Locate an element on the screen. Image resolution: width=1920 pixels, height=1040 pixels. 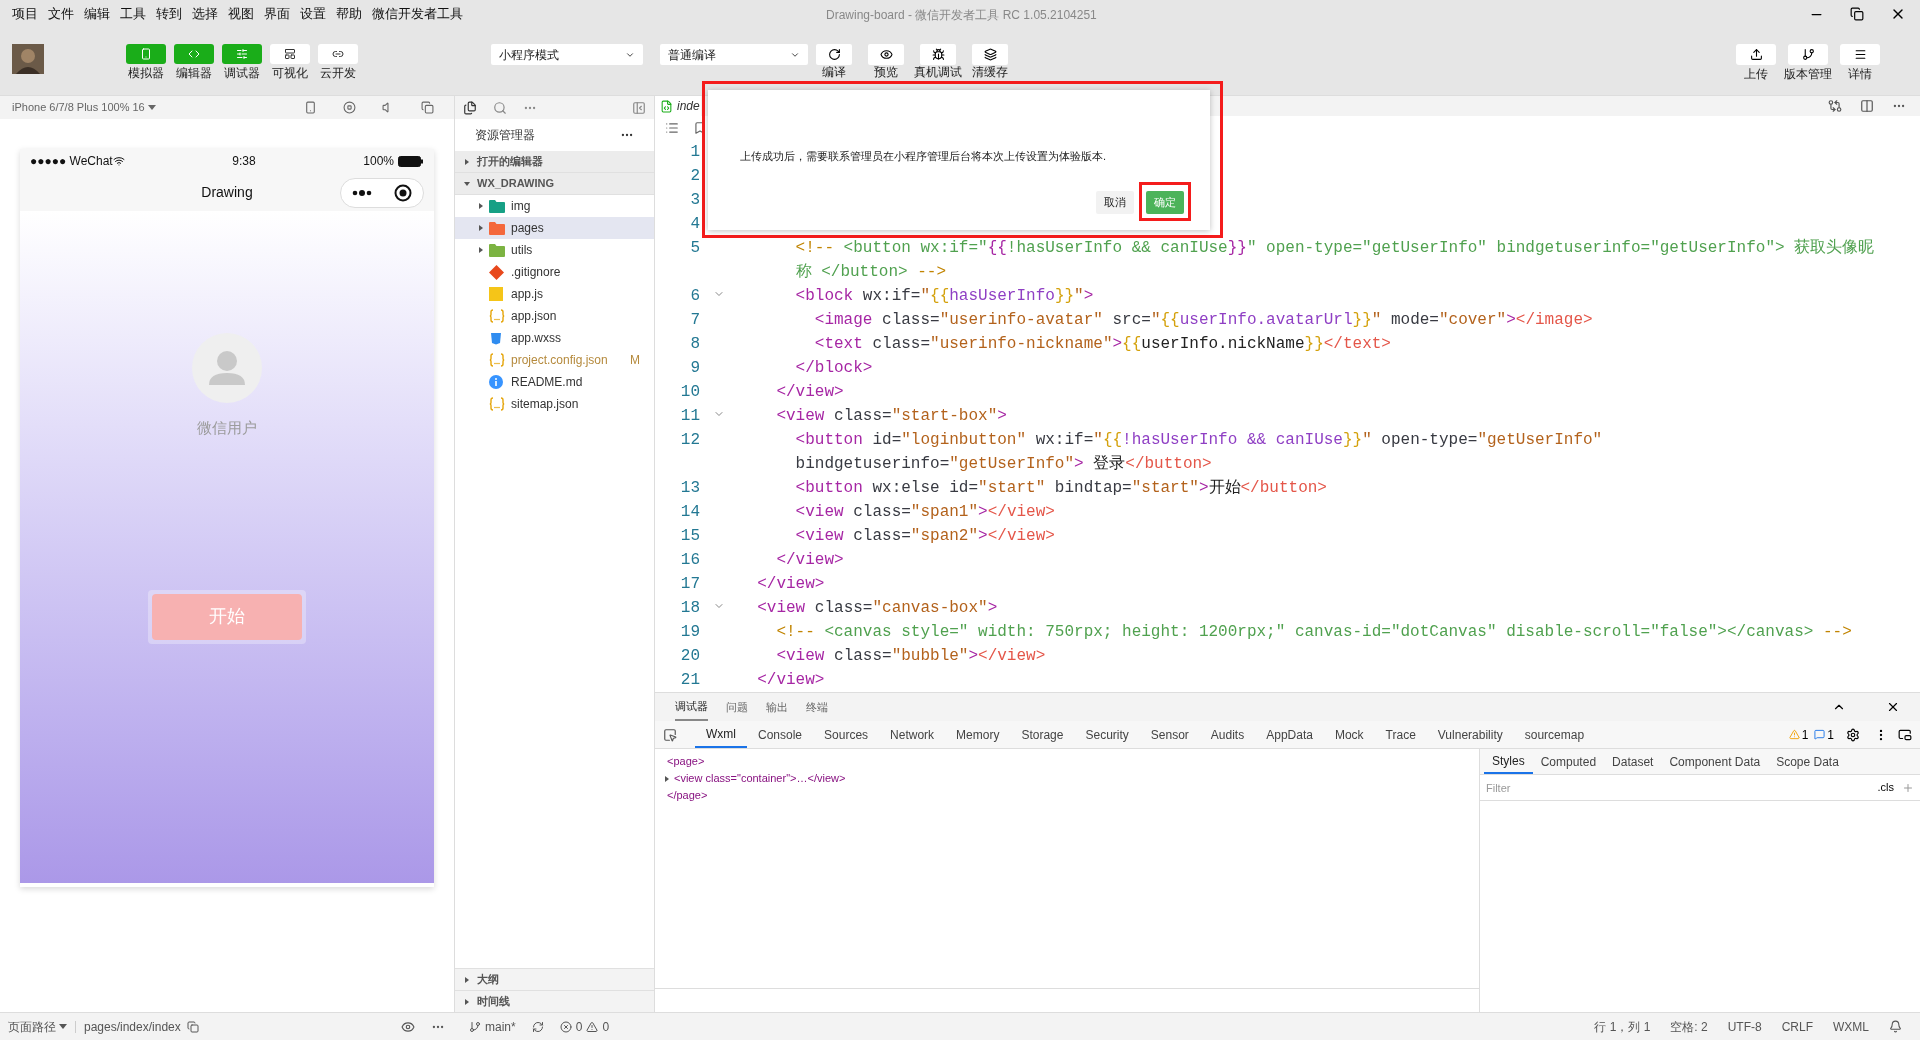
devtools-tab: Security is located at coordinates (1107, 734).